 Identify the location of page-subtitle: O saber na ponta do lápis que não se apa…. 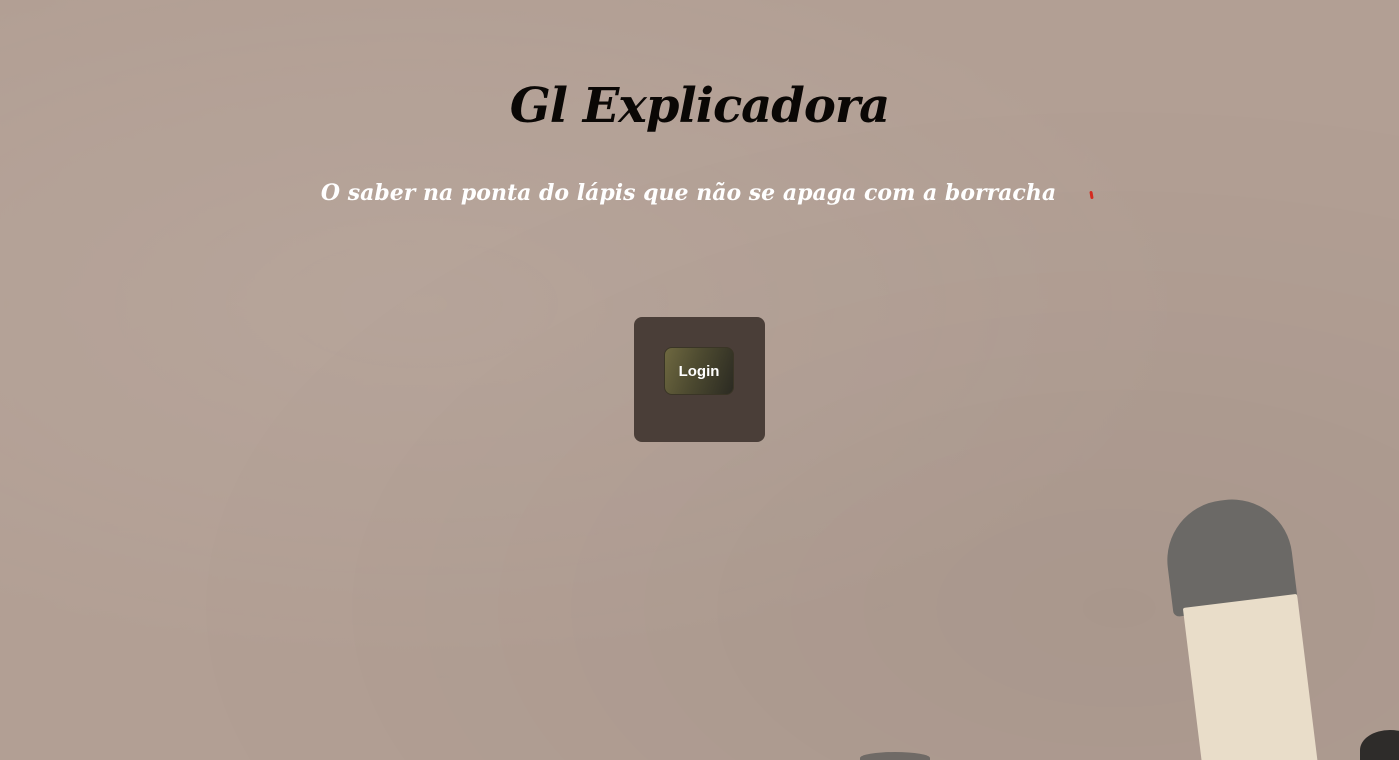
(699, 193).